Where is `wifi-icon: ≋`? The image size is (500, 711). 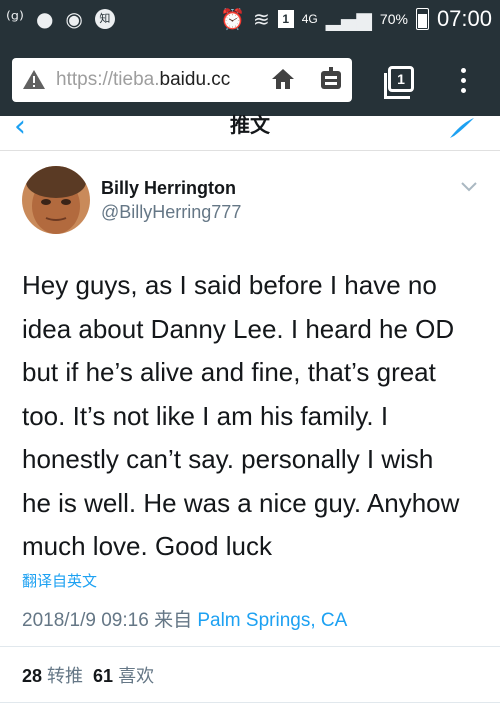 wifi-icon: ≋ is located at coordinates (261, 19).